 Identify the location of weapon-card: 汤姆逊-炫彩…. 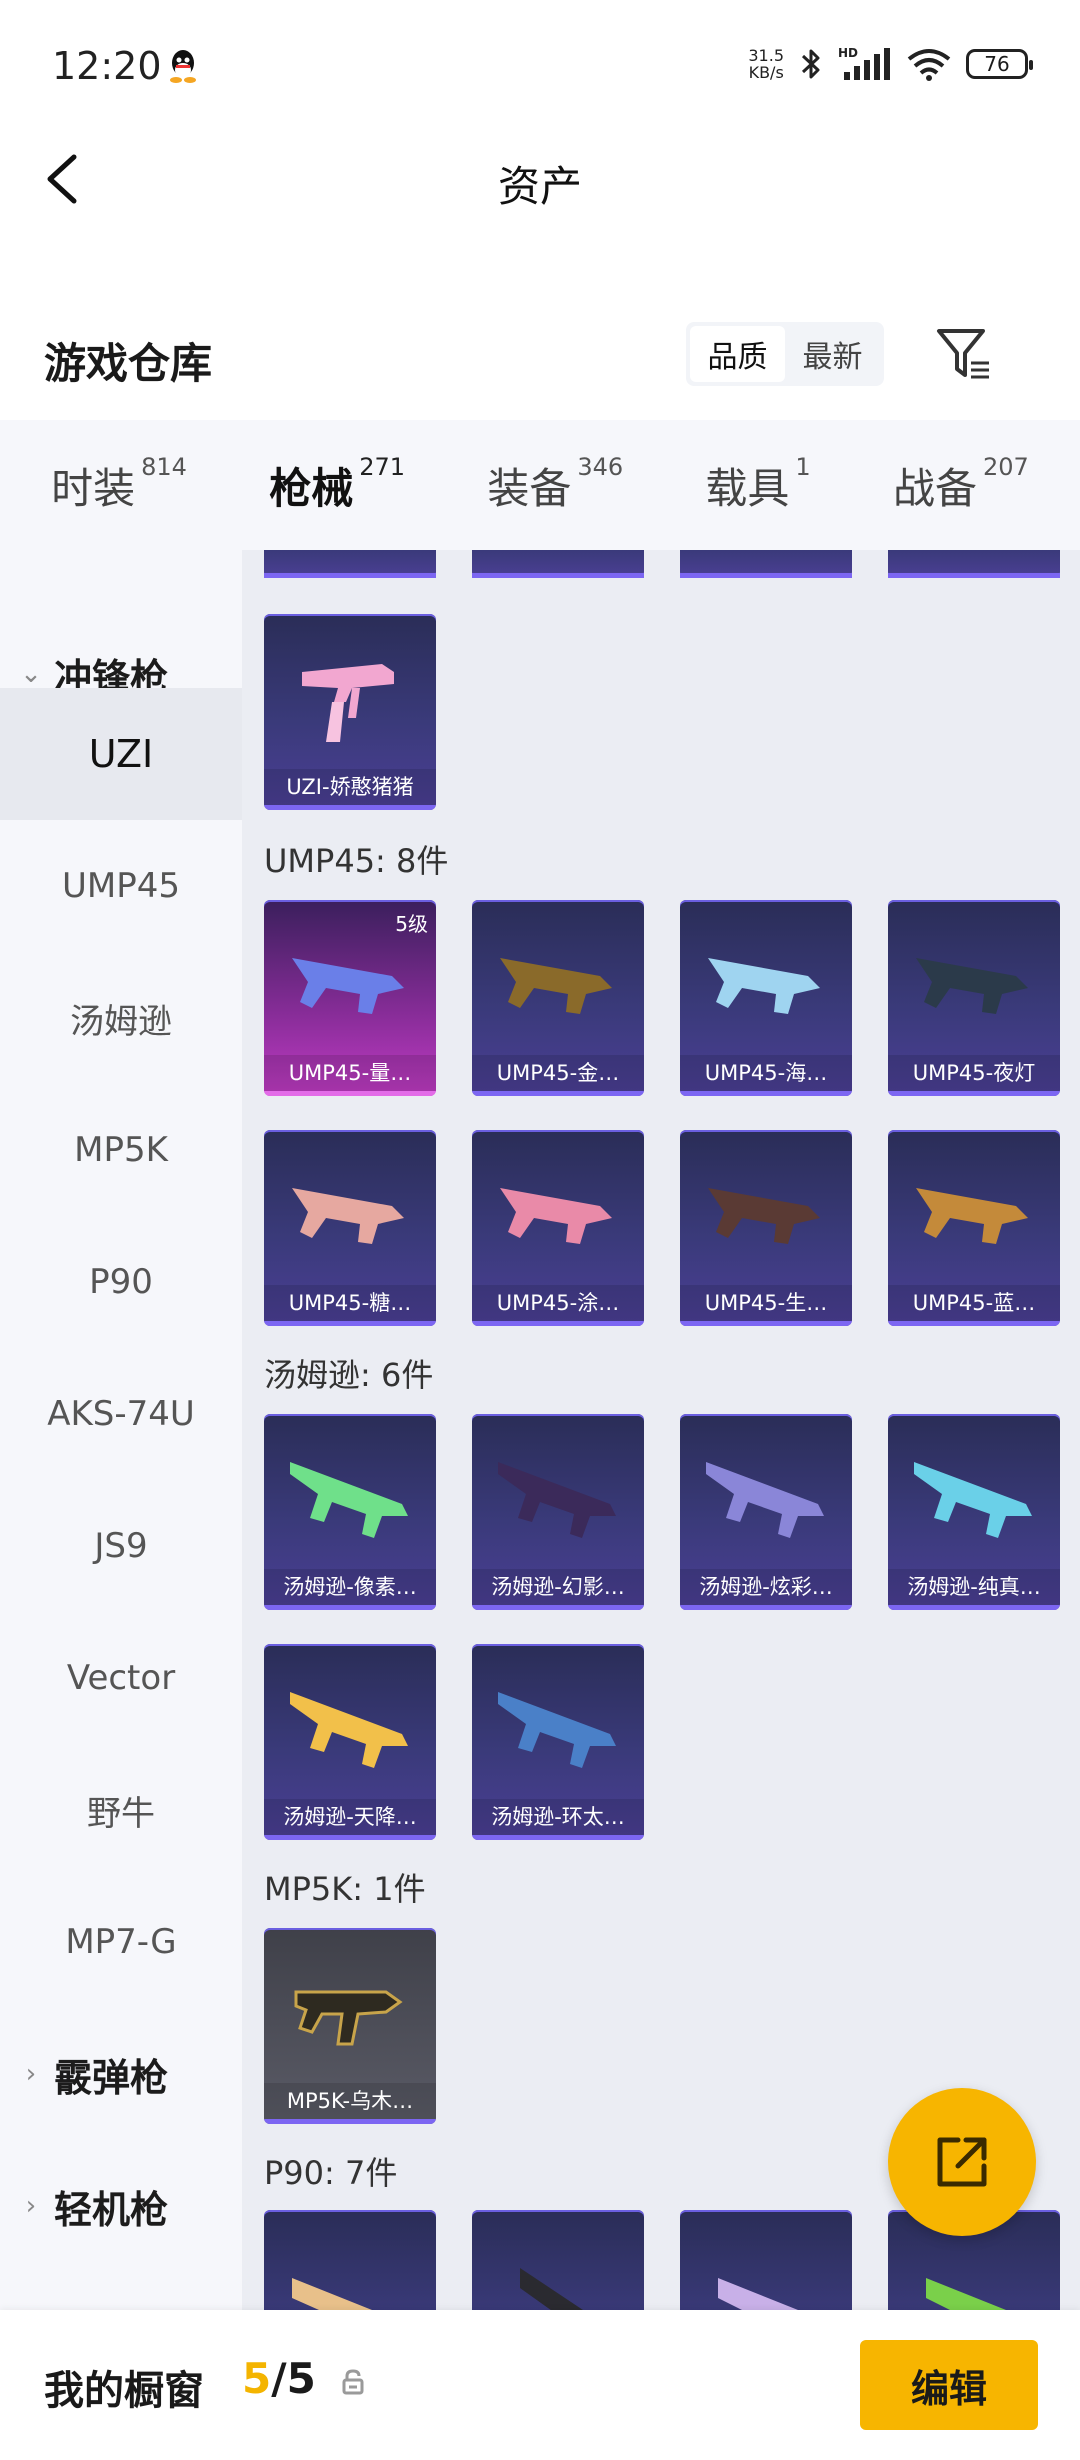
(766, 1512).